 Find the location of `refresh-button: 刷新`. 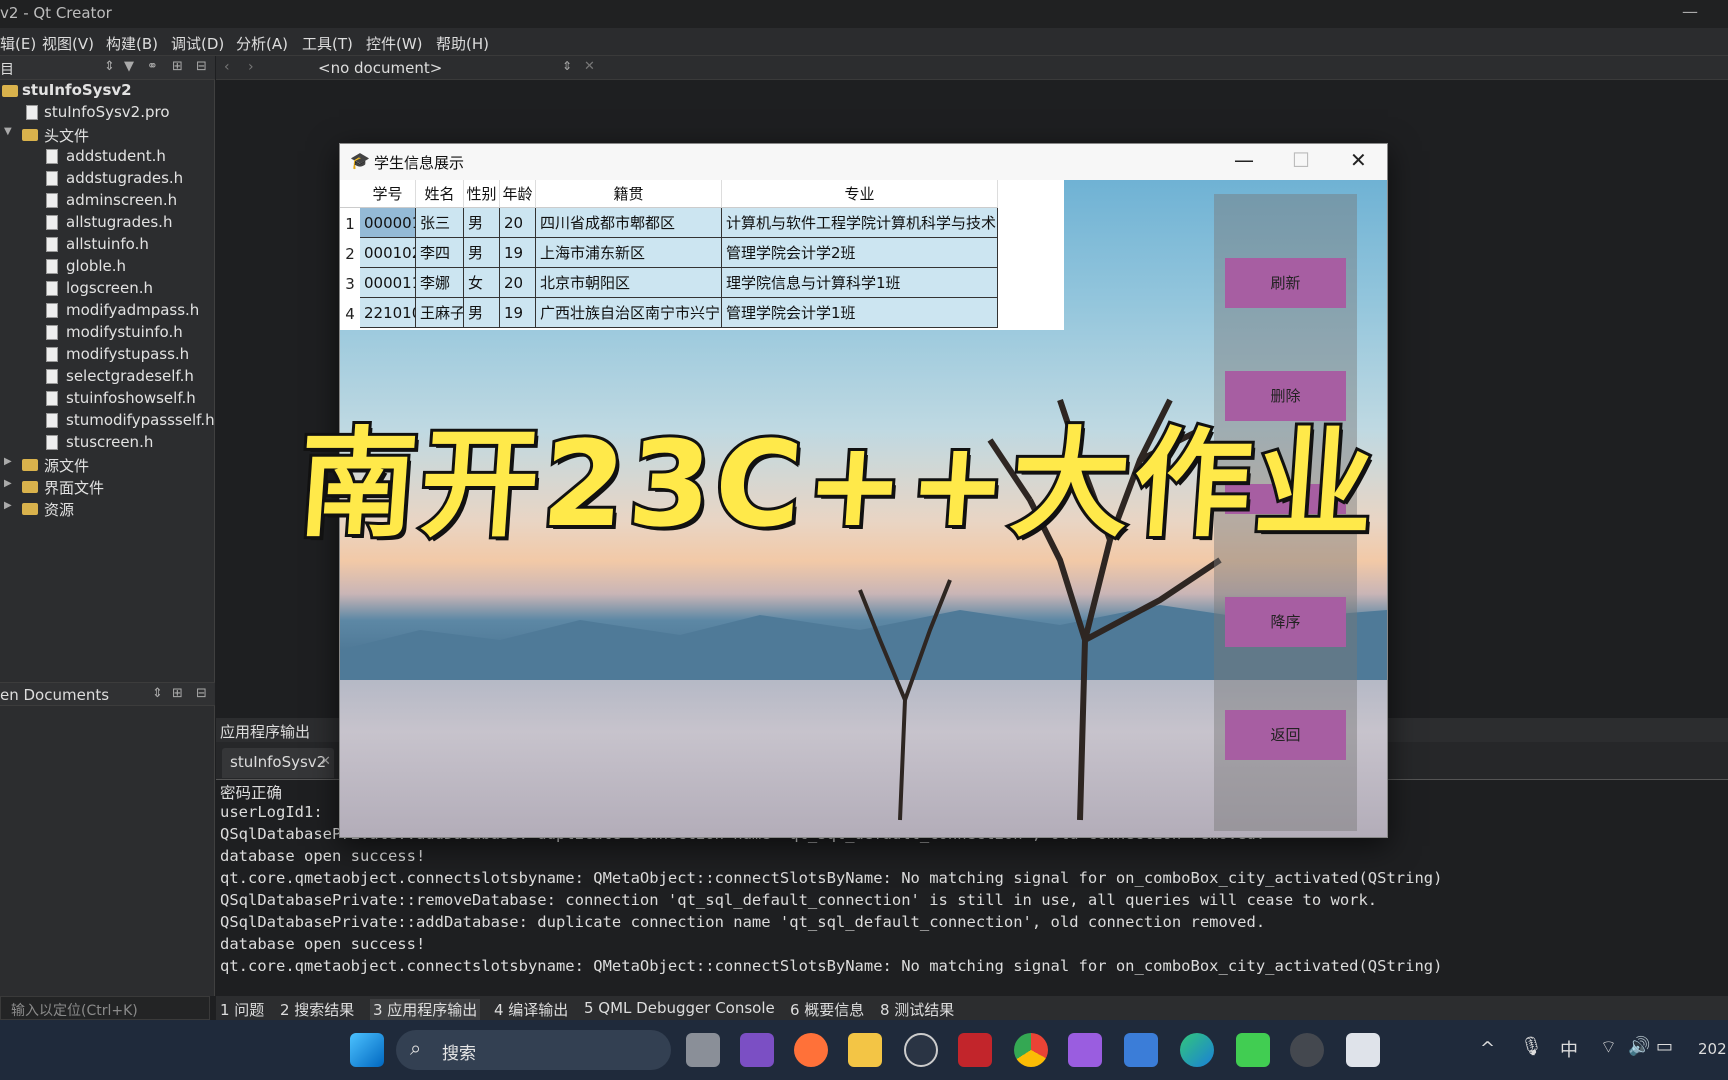

refresh-button: 刷新 is located at coordinates (1285, 283).